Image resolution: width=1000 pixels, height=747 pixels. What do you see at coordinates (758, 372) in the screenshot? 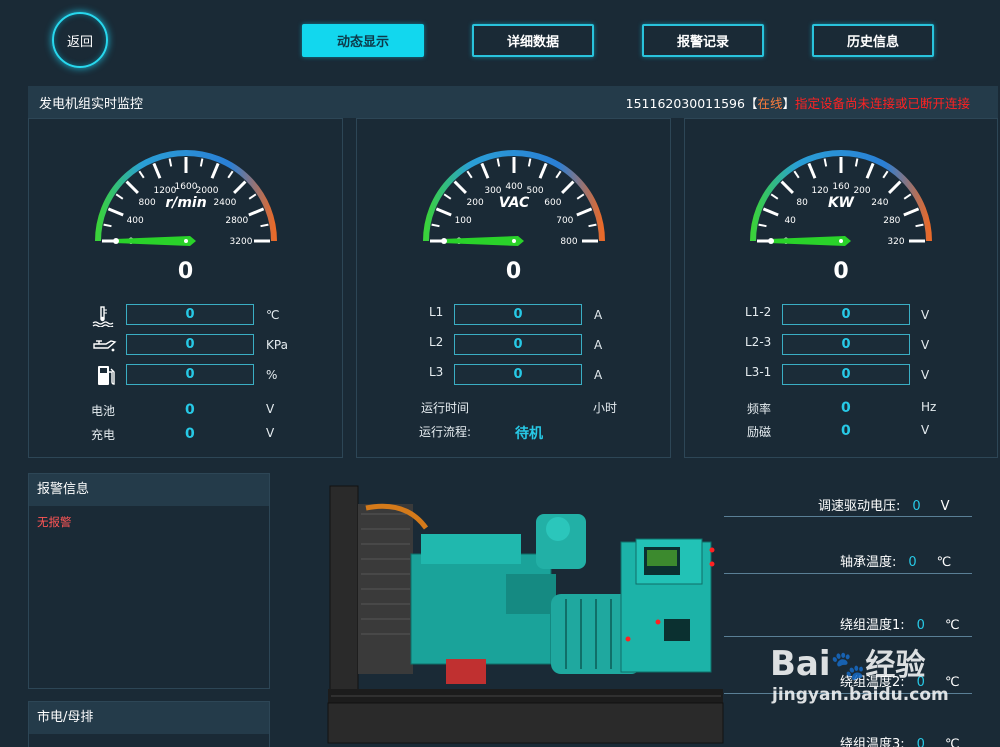
I see `l3-1-label: L3-1` at bounding box center [758, 372].